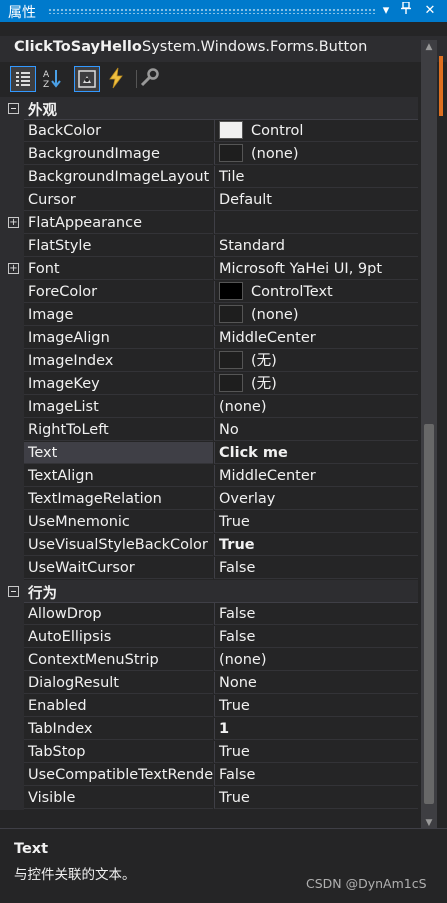 This screenshot has width=447, height=903. What do you see at coordinates (406, 11) in the screenshot?
I see `pin-icon` at bounding box center [406, 11].